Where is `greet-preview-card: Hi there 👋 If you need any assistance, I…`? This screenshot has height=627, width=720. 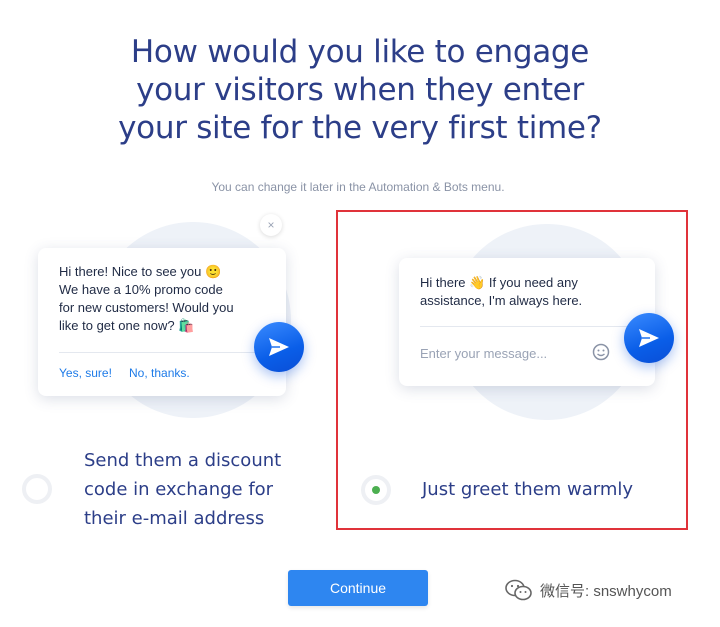 greet-preview-card: Hi there 👋 If you need any assistance, I… is located at coordinates (527, 322).